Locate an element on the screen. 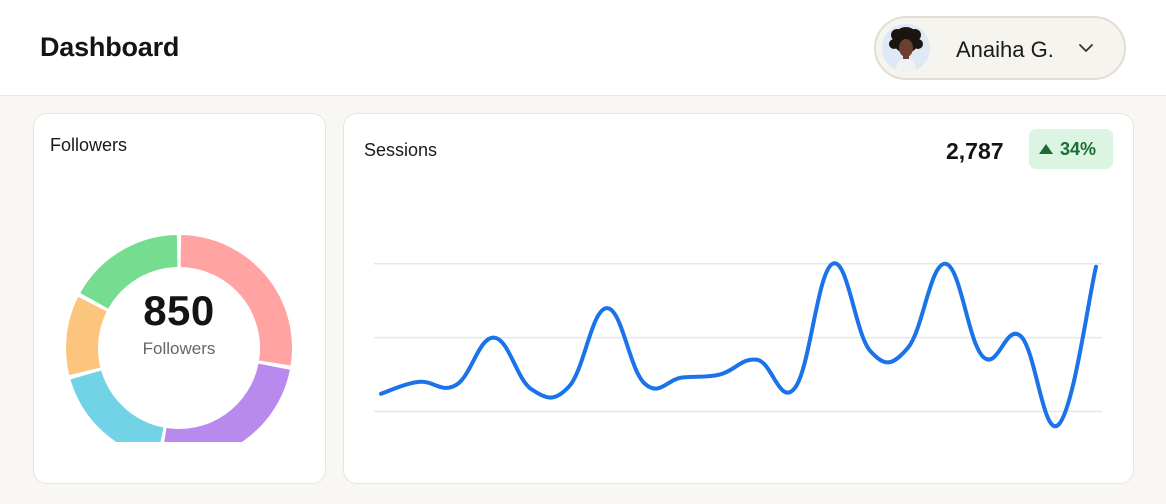 This screenshot has width=1166, height=504. followers-card-title: Followers is located at coordinates (89, 145).